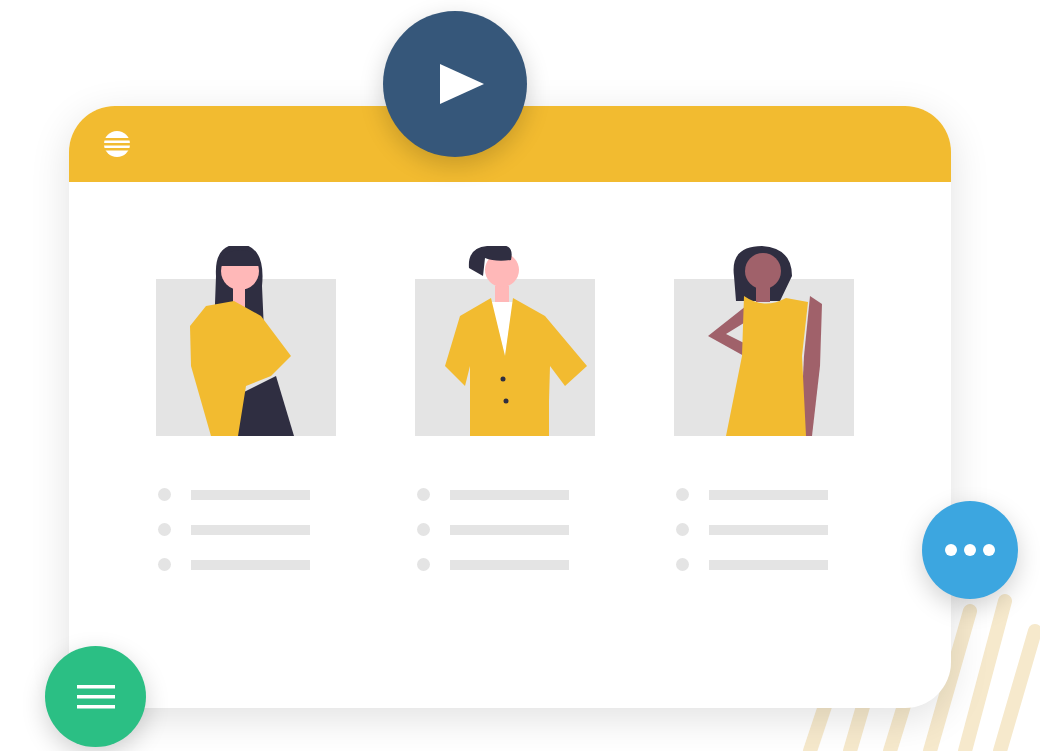  I want to click on play-icon, so click(462, 84).